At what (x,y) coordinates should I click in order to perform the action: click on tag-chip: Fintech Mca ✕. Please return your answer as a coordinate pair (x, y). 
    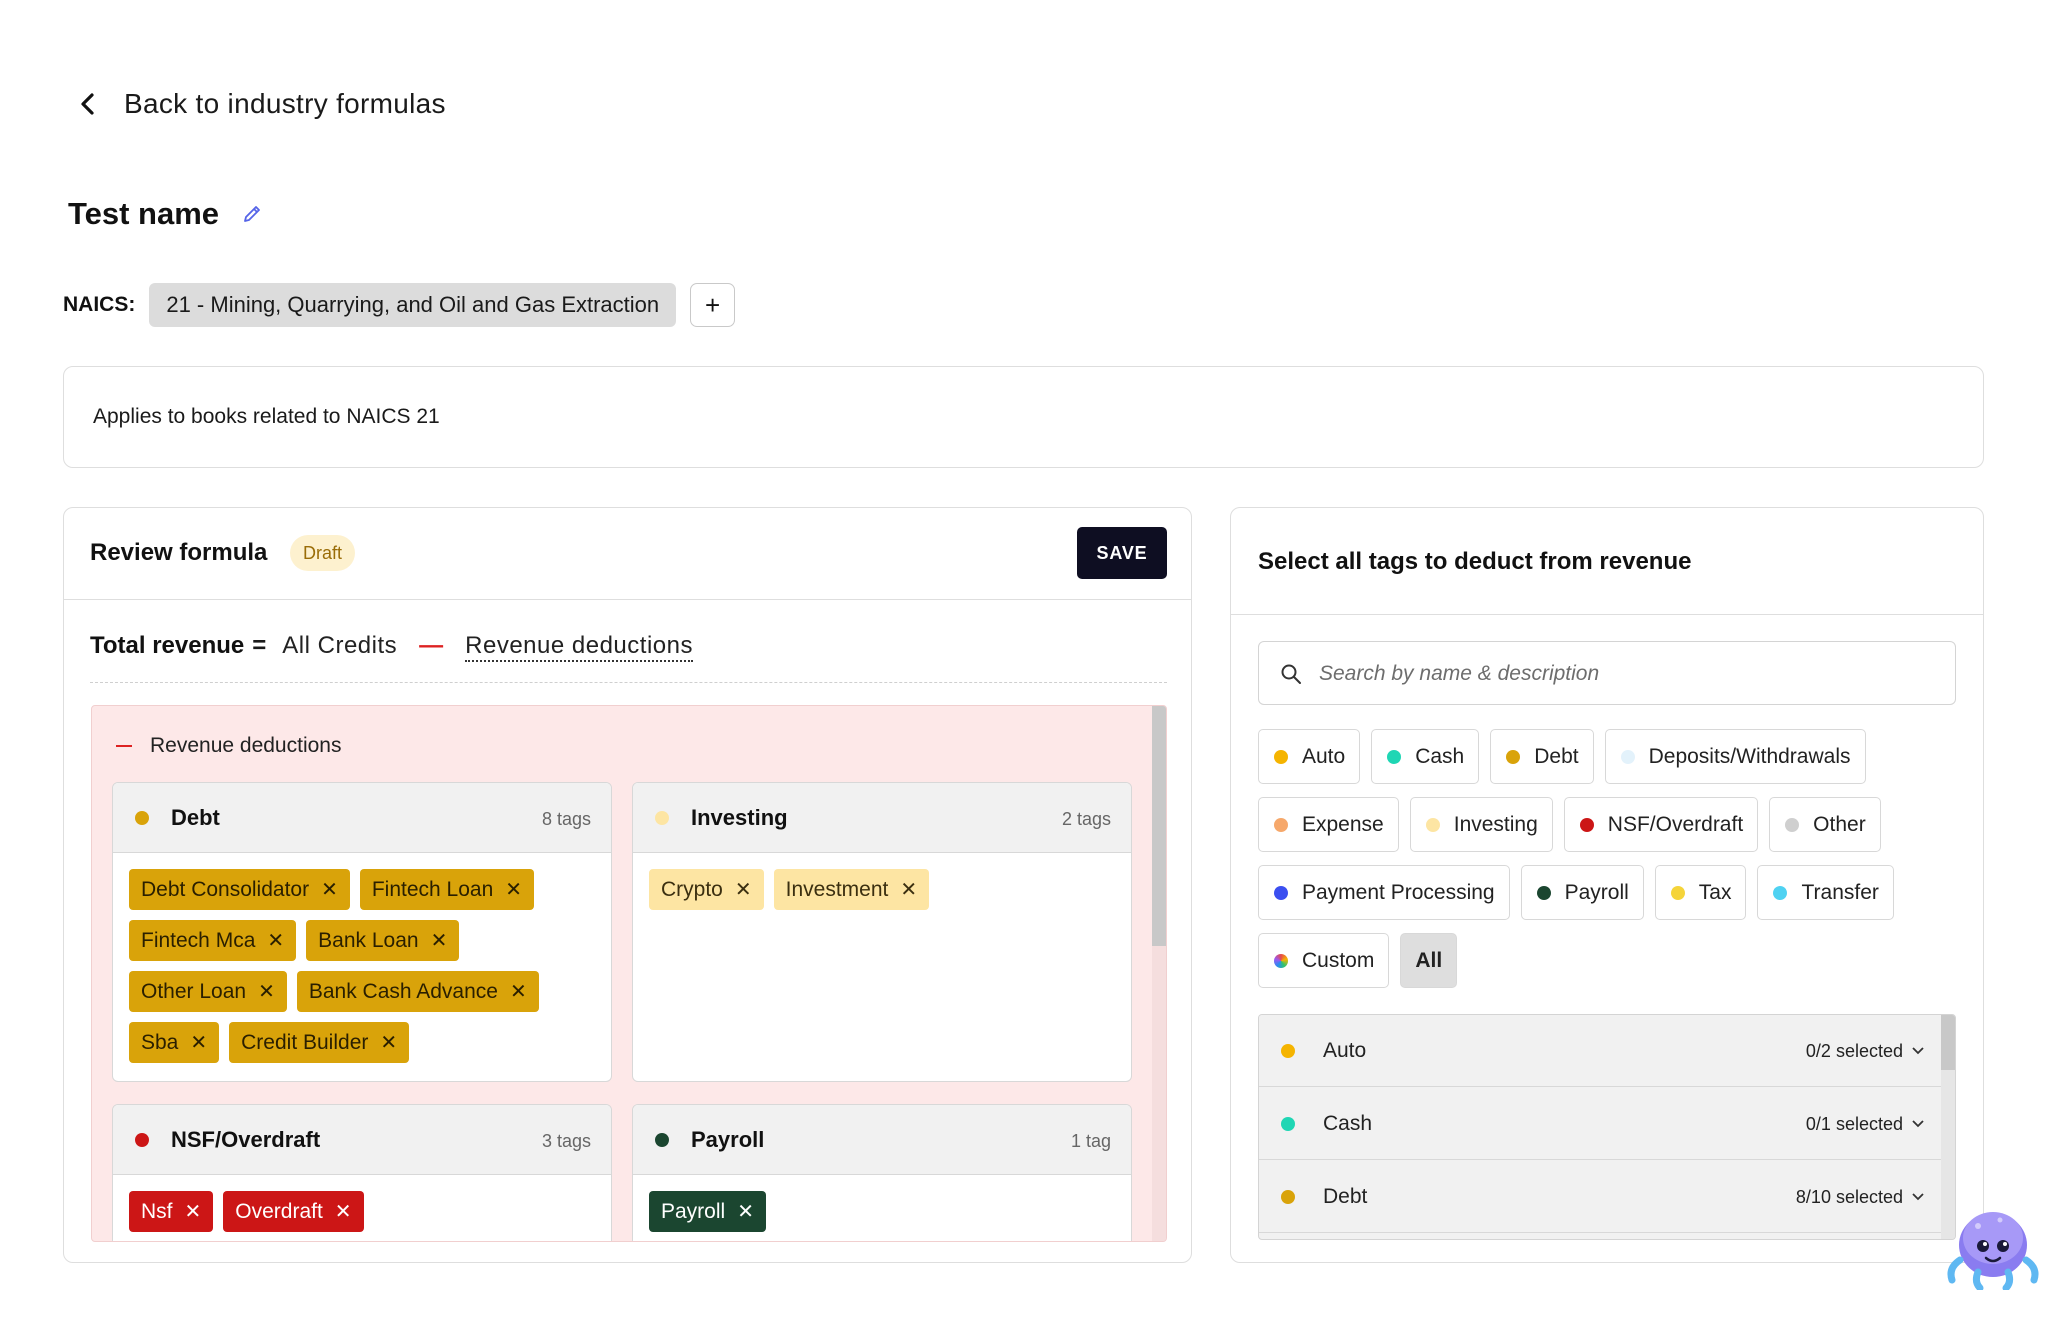
    Looking at the image, I should click on (213, 940).